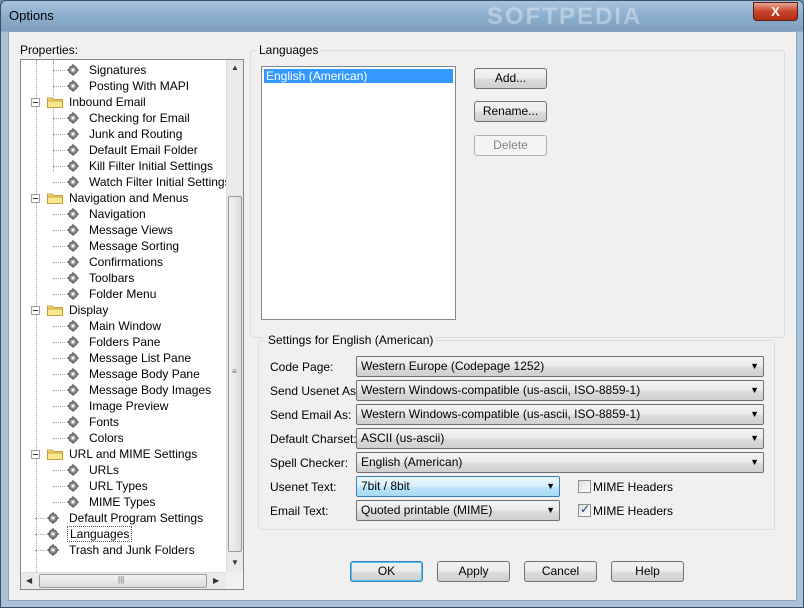  What do you see at coordinates (140, 358) in the screenshot?
I see `tree-node-label: Message List Pane` at bounding box center [140, 358].